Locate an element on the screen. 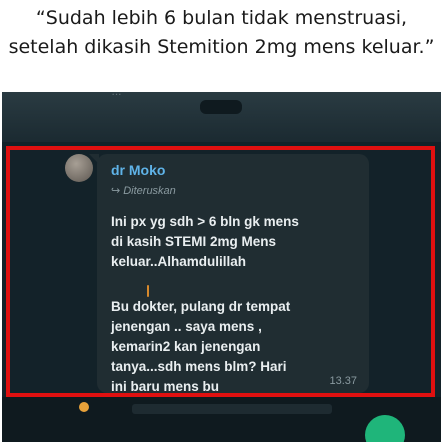  caption-line-1: “Sudah lebih 6 bulan tidak menstruasi, is located at coordinates (221, 18).